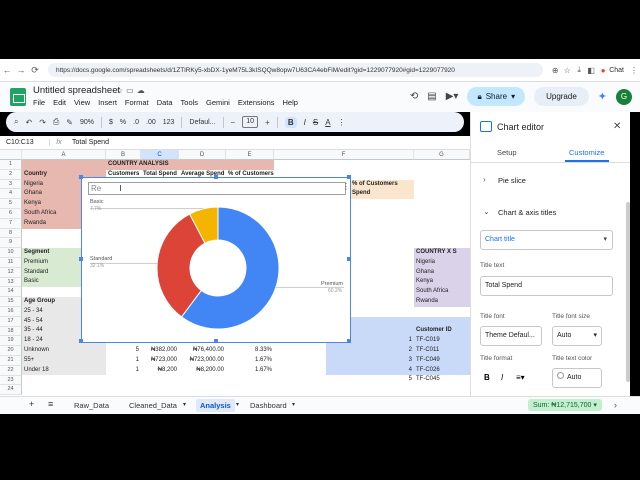  What do you see at coordinates (442, 341) in the screenshot?
I see `cell-g20: TF-C019` at bounding box center [442, 341].